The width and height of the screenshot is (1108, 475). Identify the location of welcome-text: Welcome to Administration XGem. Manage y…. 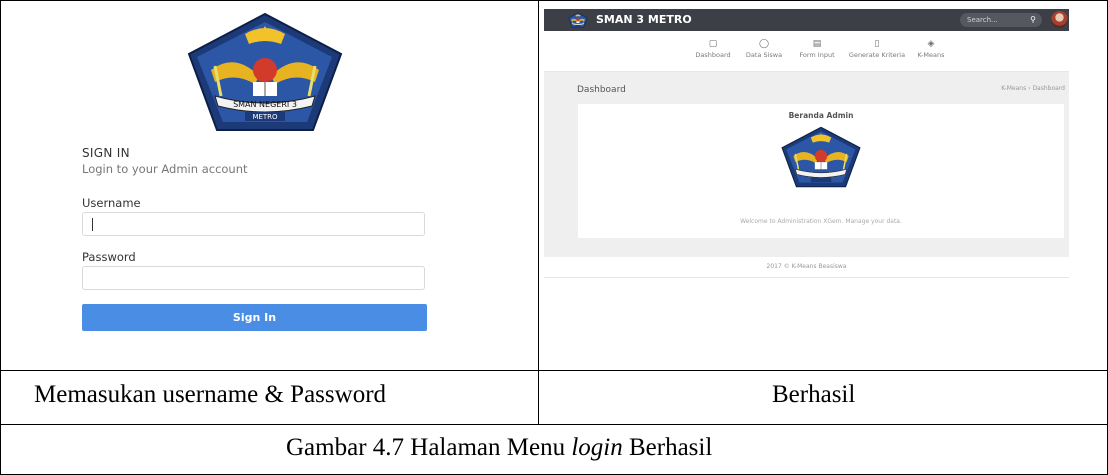
(821, 221).